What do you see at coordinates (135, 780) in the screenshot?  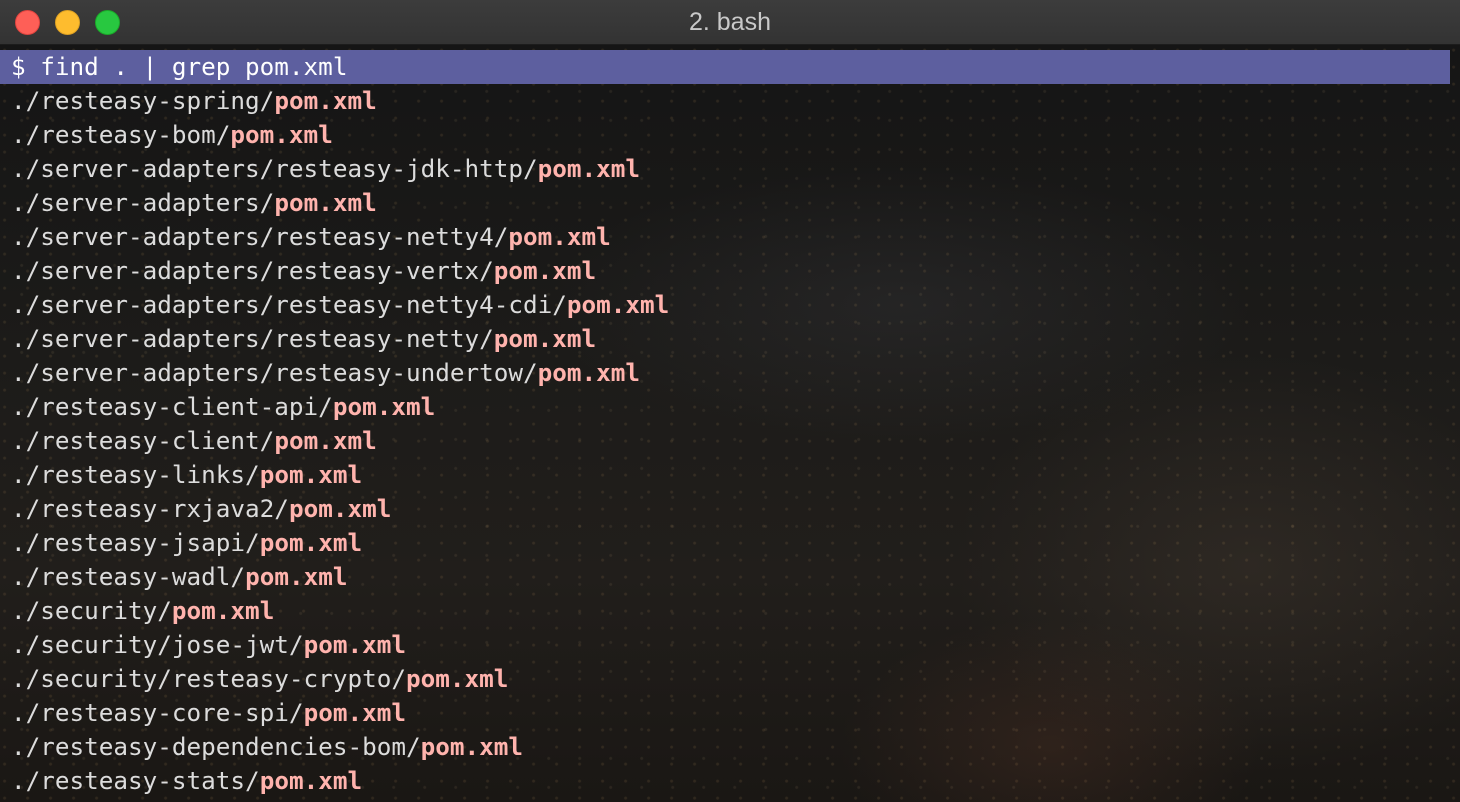 I see `path-directory: ./resteasy-stats/` at bounding box center [135, 780].